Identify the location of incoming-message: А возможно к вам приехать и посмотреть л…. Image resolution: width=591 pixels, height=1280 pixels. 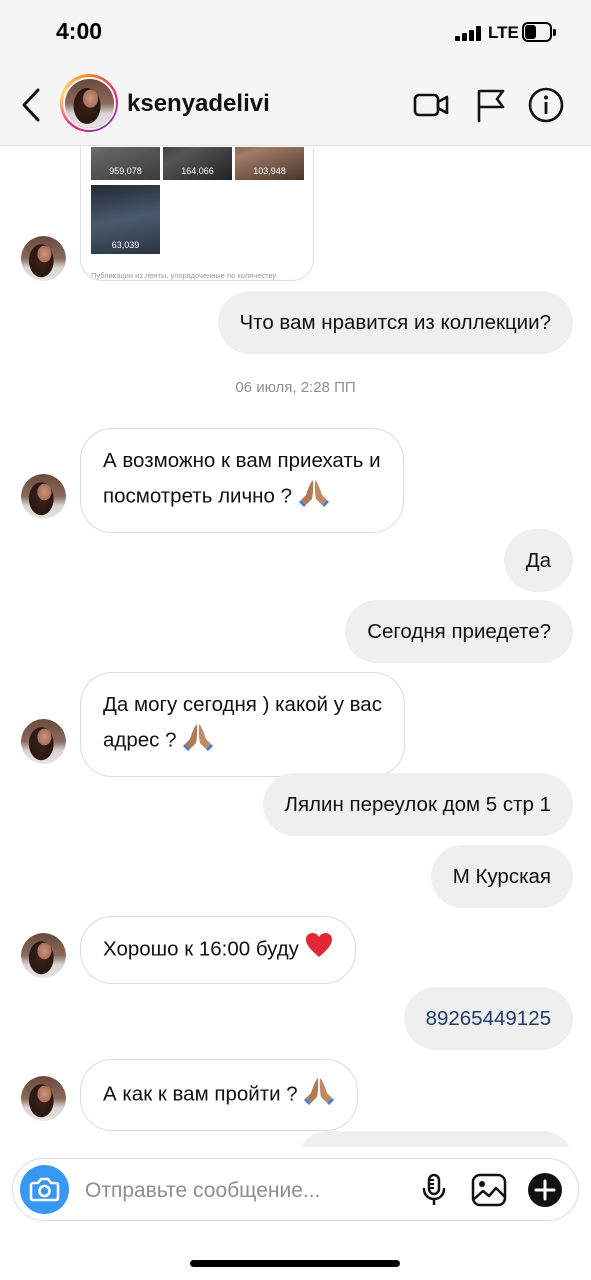
(242, 480).